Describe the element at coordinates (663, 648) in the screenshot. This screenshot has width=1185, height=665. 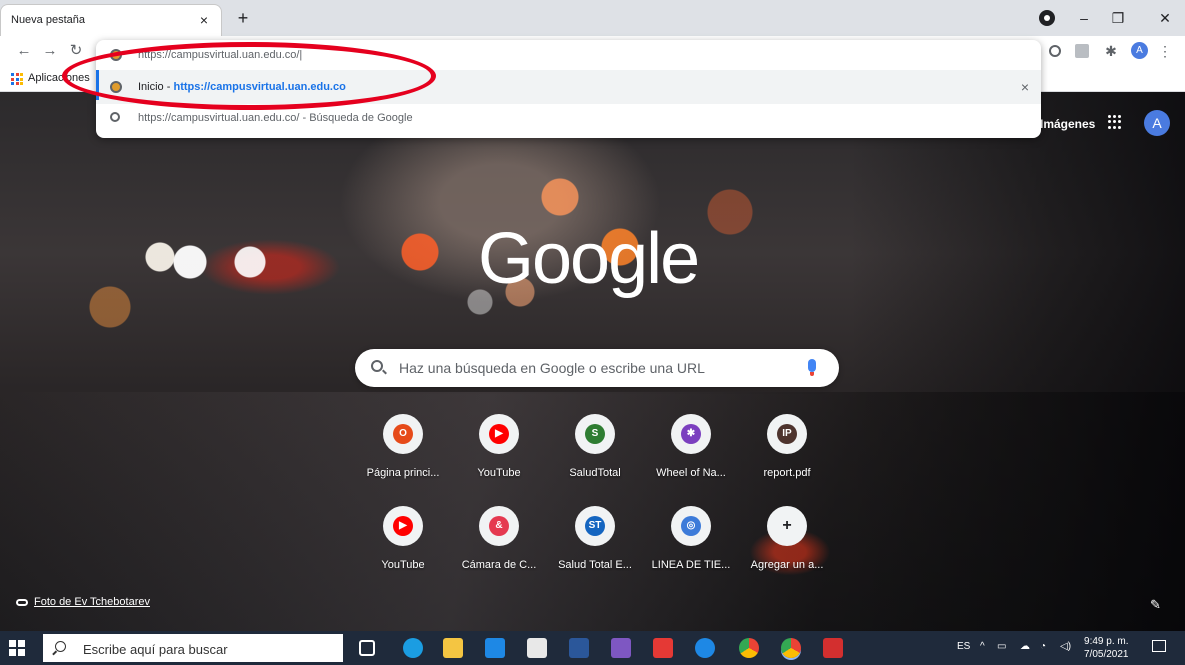
I see `security-app-icon` at that location.